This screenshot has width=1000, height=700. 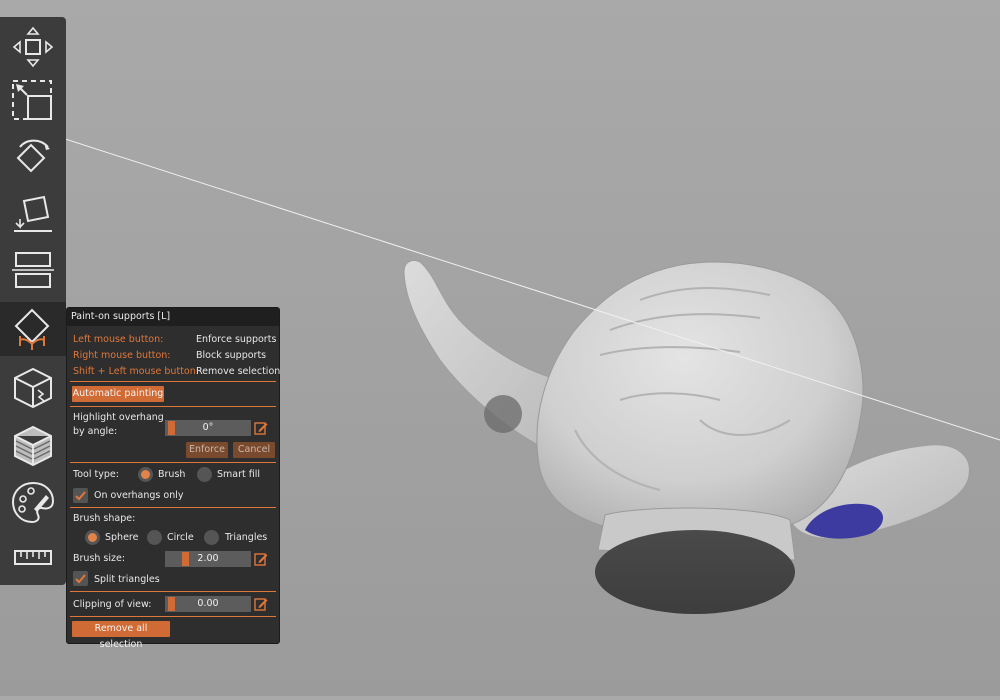 I want to click on rotate-icon, so click(x=33, y=156).